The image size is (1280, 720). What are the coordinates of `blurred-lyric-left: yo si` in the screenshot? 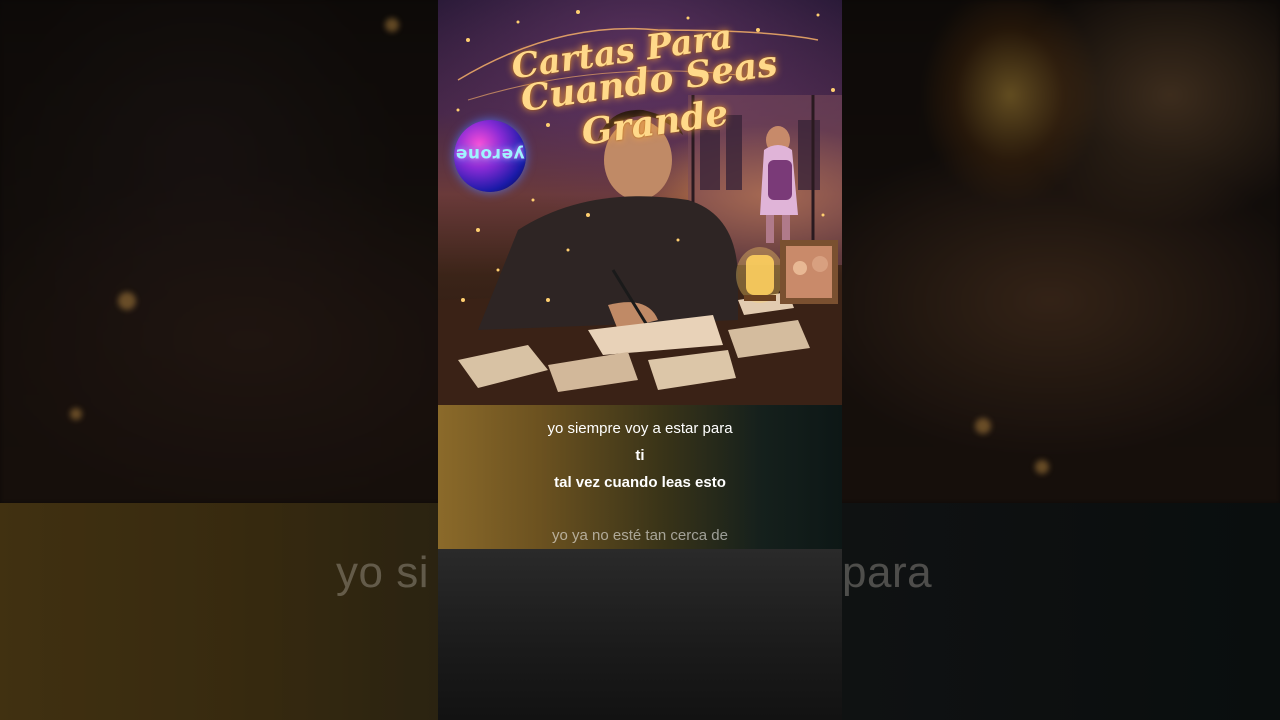 It's located at (382, 572).